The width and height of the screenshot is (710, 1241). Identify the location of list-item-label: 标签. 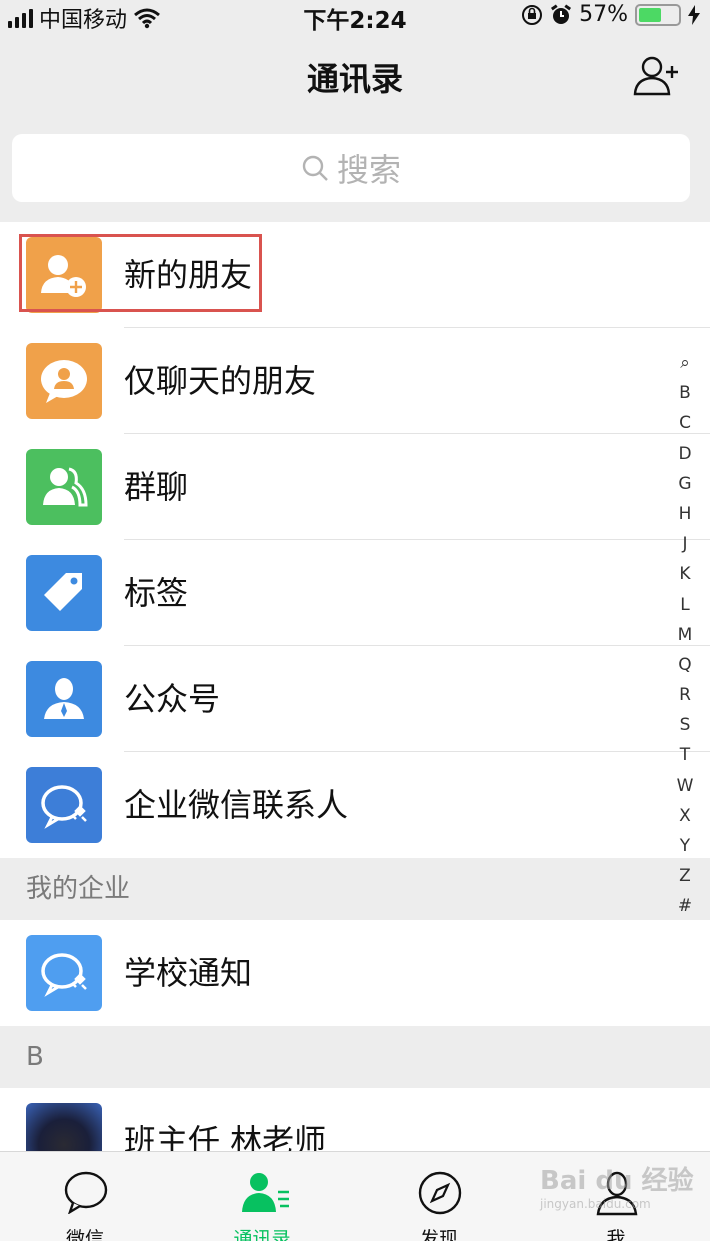
(156, 593).